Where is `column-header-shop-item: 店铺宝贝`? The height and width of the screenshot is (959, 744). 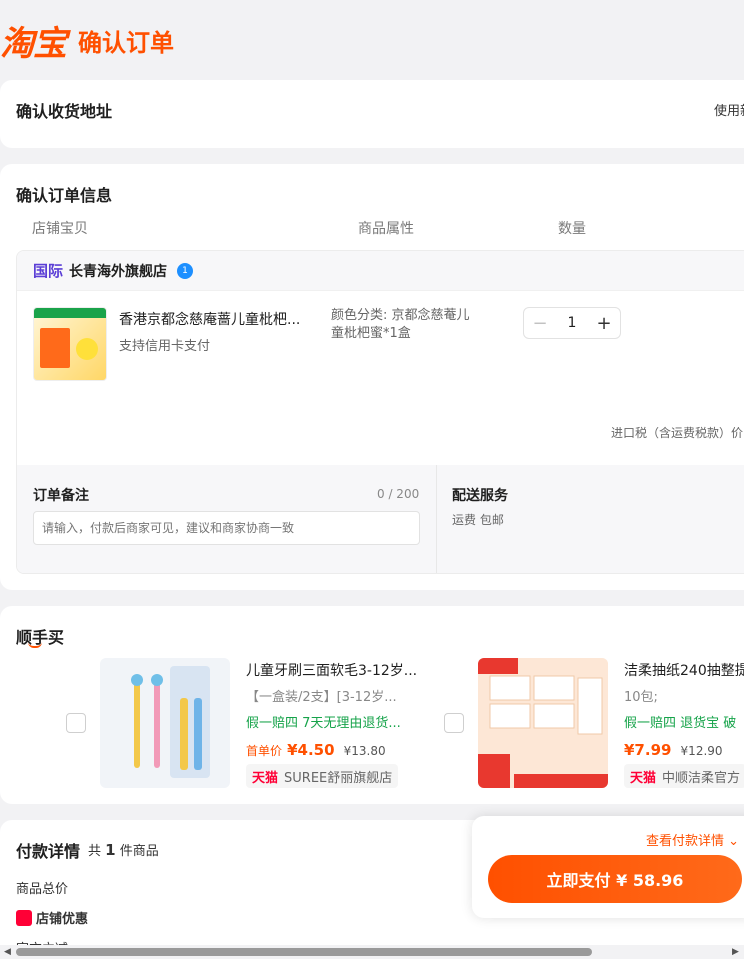
column-header-shop-item: 店铺宝贝 is located at coordinates (60, 229).